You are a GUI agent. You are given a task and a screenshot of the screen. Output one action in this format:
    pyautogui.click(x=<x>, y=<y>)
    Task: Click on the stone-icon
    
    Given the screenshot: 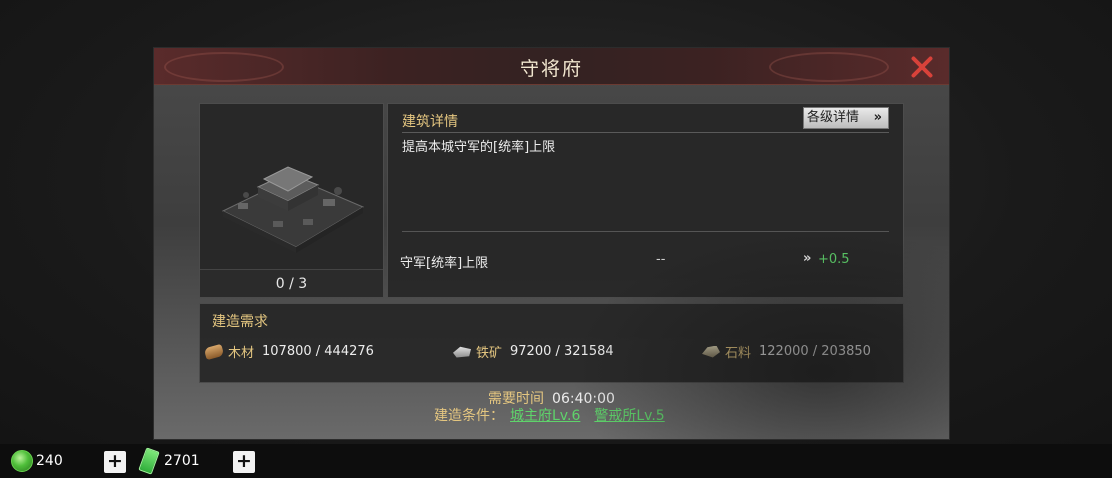 What is the action you would take?
    pyautogui.click(x=711, y=351)
    